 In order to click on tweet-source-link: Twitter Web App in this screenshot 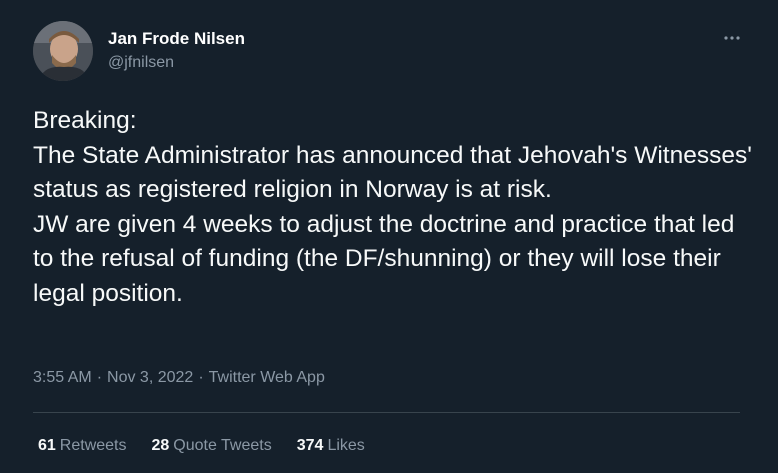, I will do `click(267, 377)`.